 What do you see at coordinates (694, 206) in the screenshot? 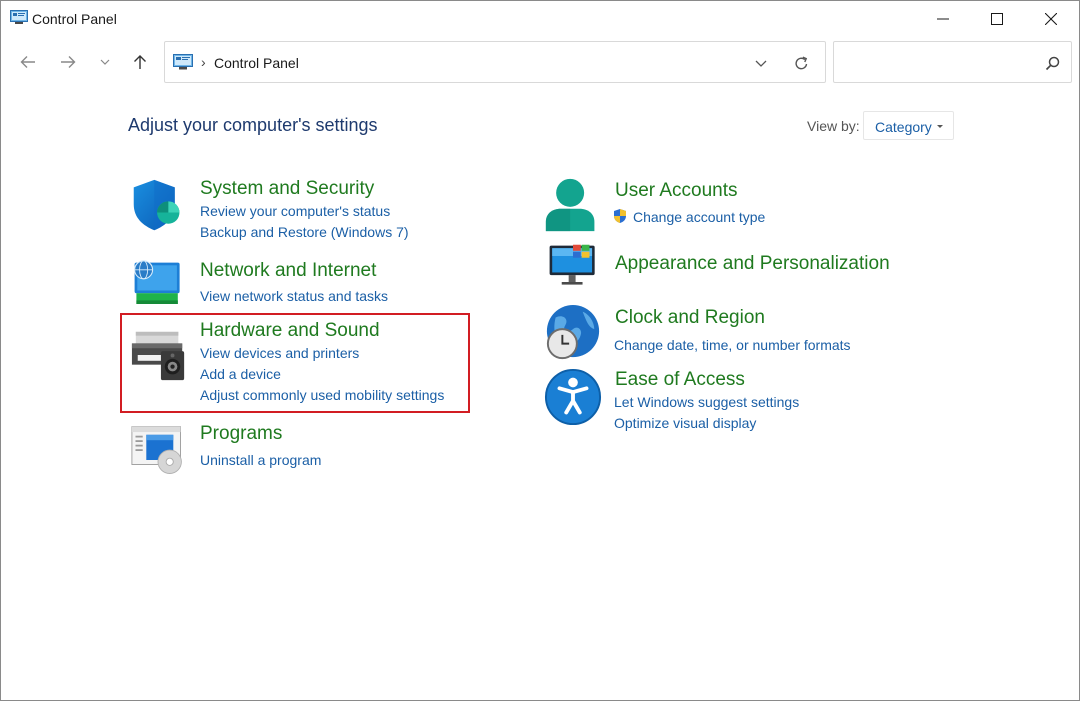
I see `category-user-accounts: User Accounts Change account type` at bounding box center [694, 206].